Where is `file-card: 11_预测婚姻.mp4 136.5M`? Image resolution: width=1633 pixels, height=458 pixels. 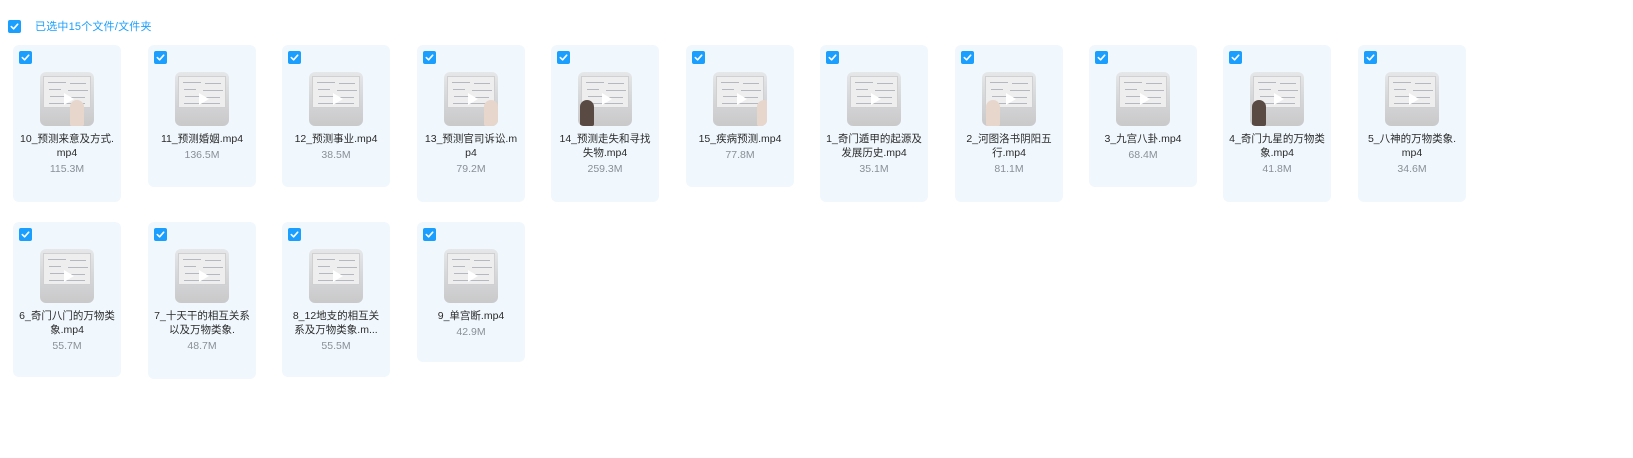 file-card: 11_预测婚姻.mp4 136.5M is located at coordinates (202, 116).